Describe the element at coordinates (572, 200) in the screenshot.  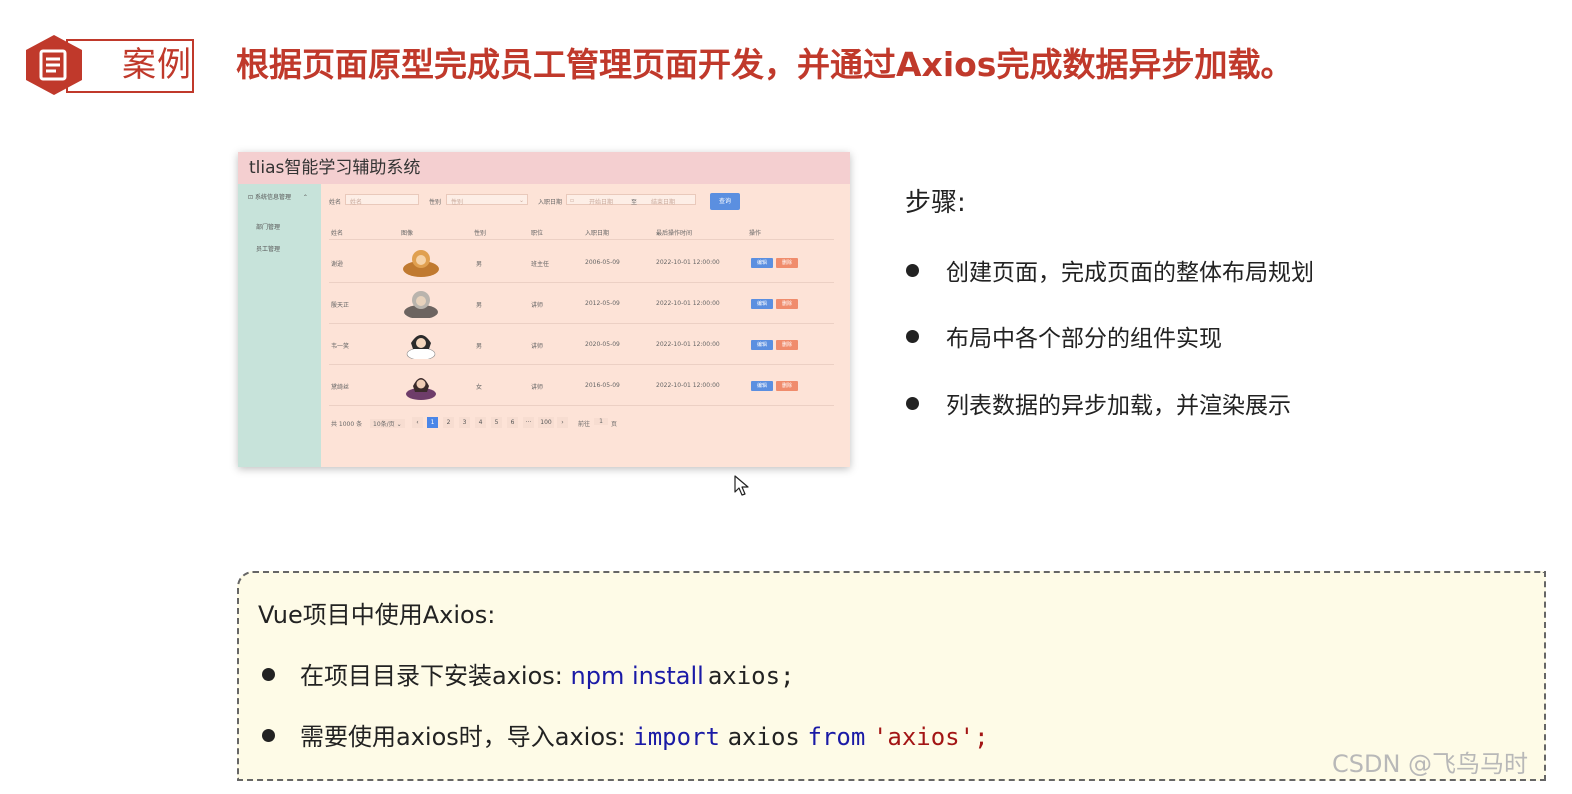
I see `calendar-icon: ▫` at that location.